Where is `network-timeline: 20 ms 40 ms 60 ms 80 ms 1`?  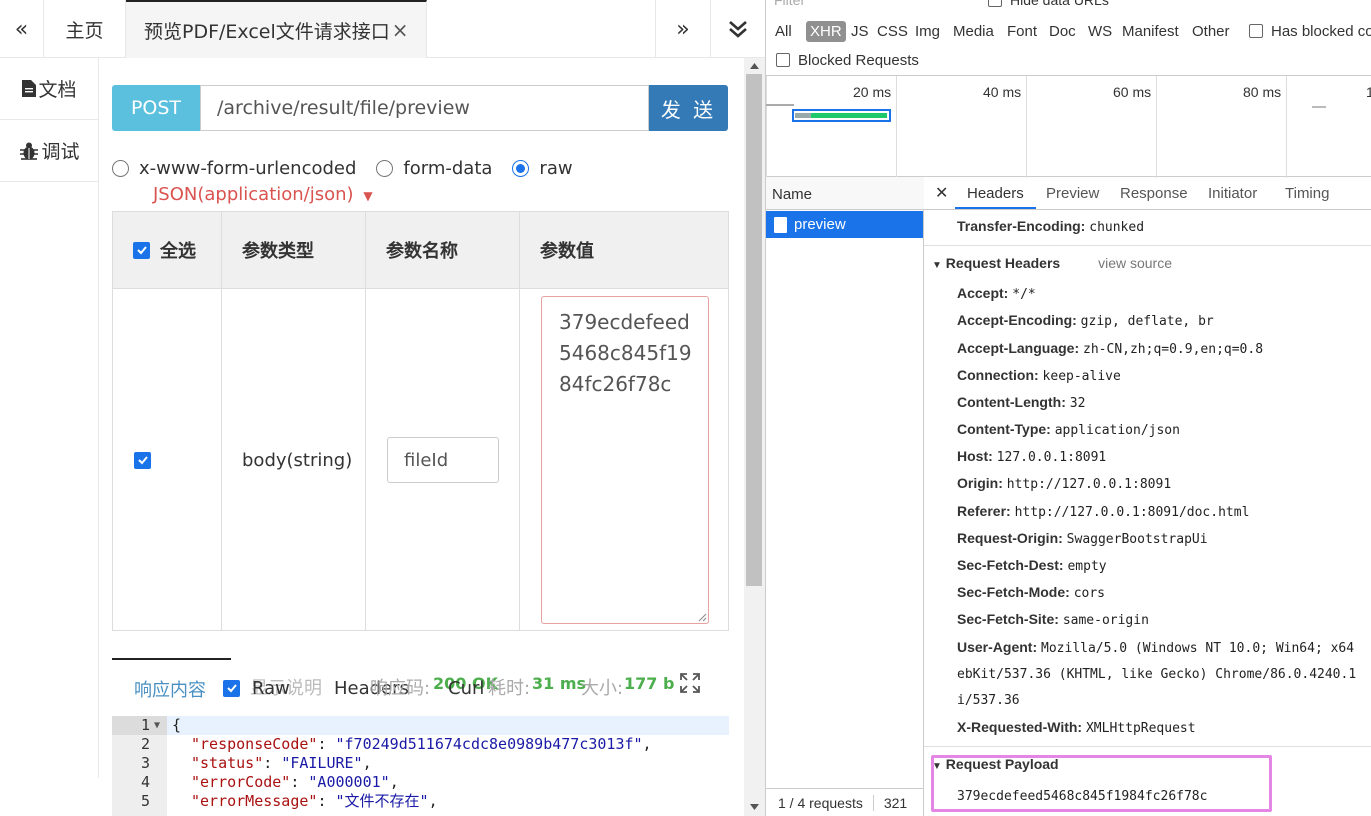 network-timeline: 20 ms 40 ms 60 ms 80 ms 1 is located at coordinates (1068, 126).